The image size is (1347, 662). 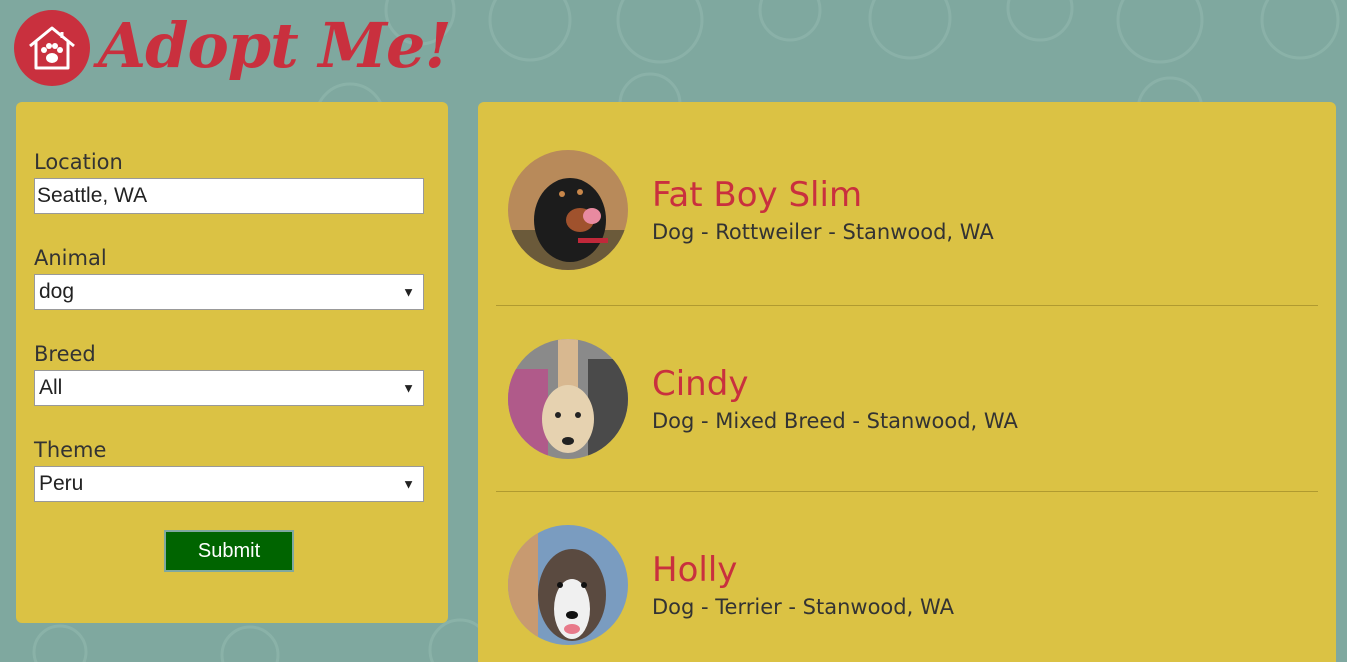 I want to click on breed-select-value: All, so click(x=51, y=387).